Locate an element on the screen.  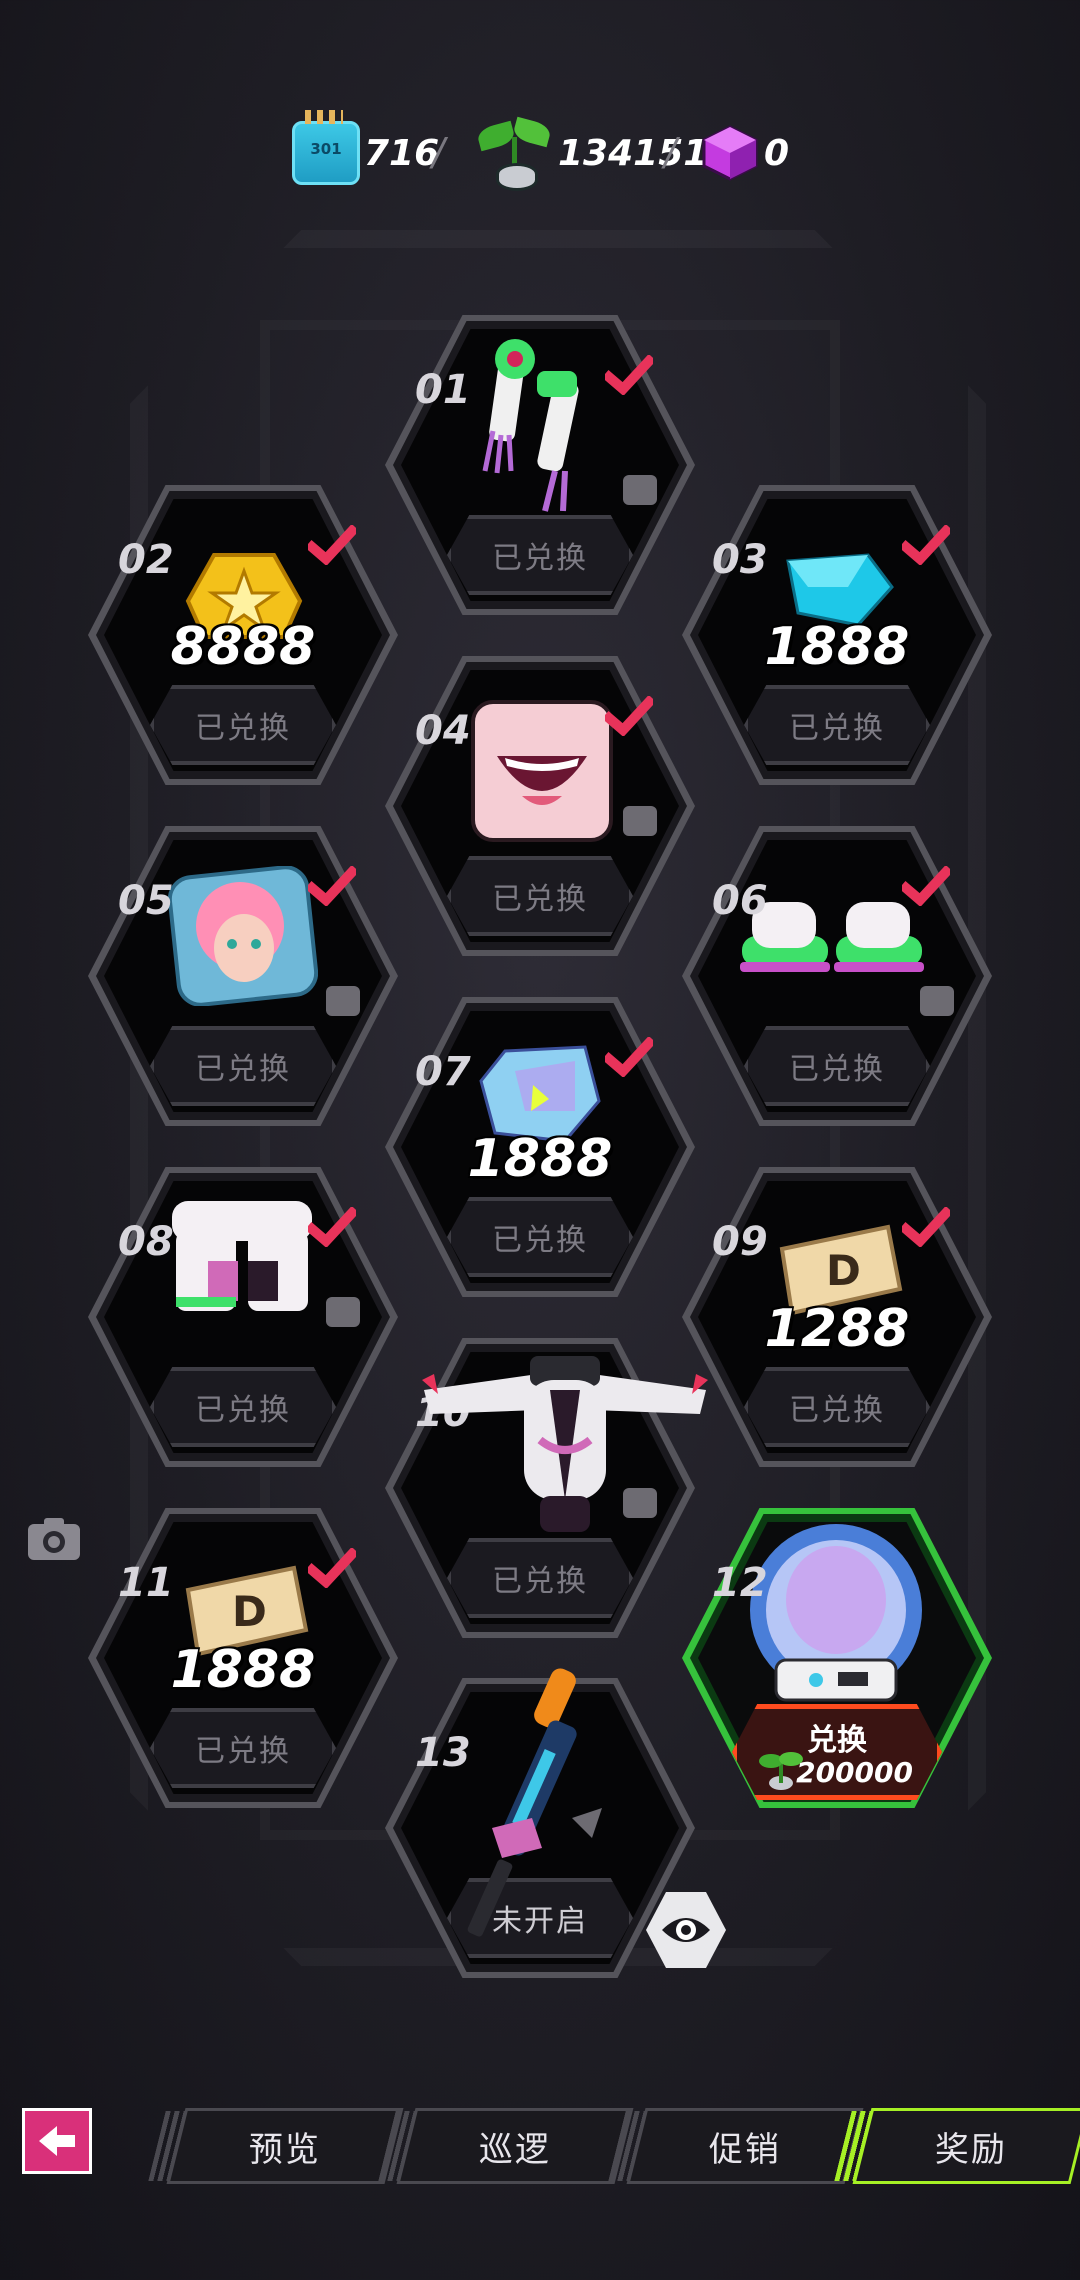
reward-amount: 1288 is located at coordinates (837, 1329).